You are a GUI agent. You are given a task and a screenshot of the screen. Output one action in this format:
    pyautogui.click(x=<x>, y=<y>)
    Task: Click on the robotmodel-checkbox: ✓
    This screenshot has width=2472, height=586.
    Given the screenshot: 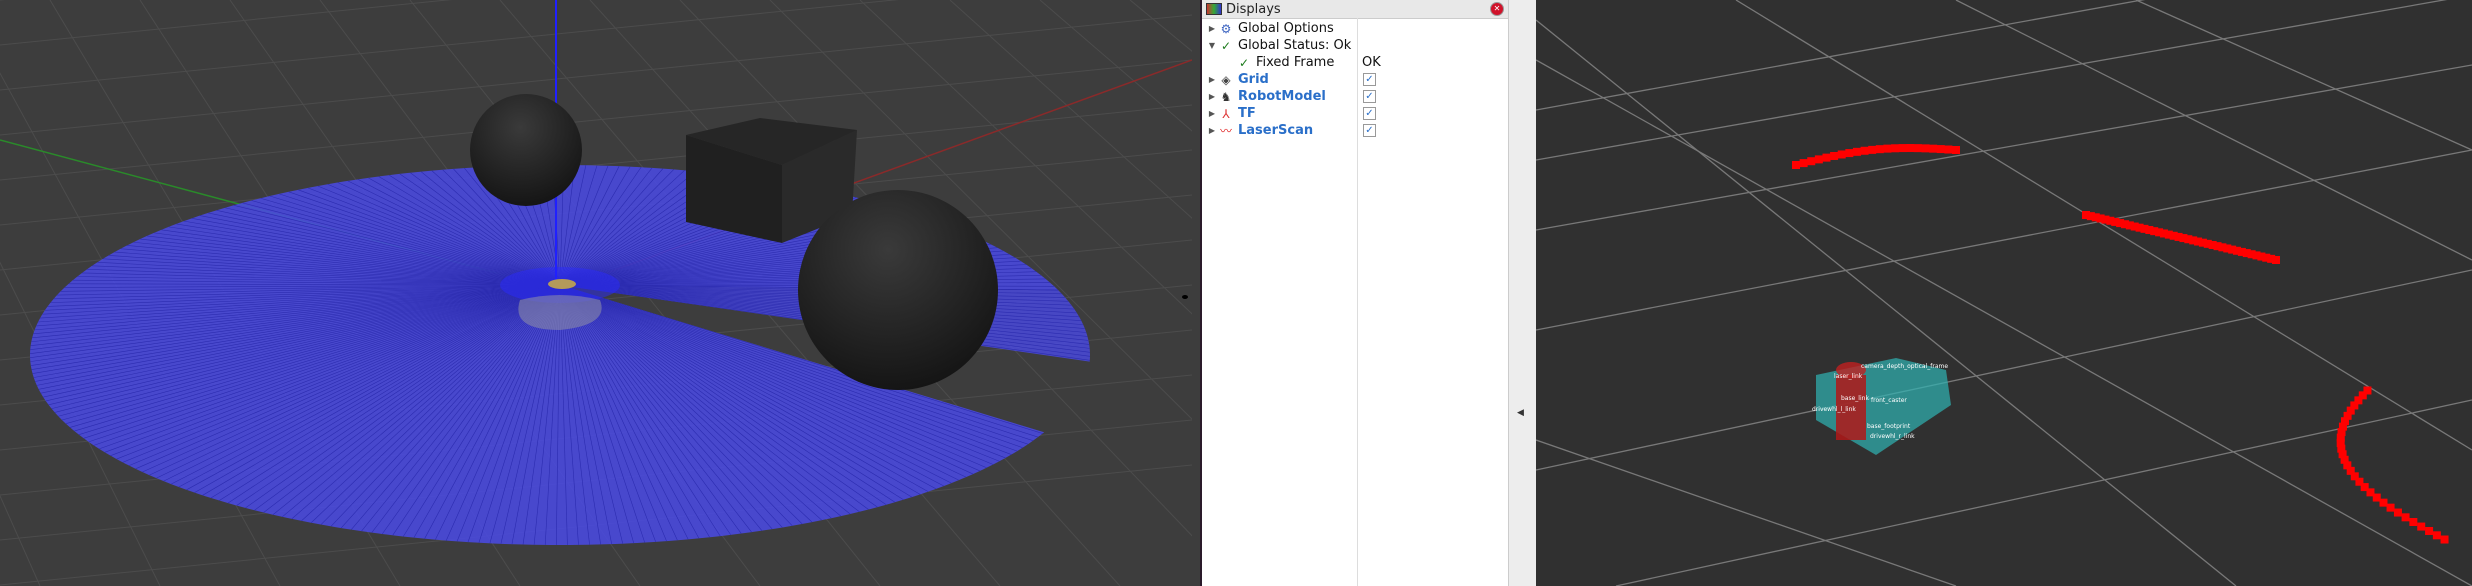 What is the action you would take?
    pyautogui.click(x=1369, y=96)
    